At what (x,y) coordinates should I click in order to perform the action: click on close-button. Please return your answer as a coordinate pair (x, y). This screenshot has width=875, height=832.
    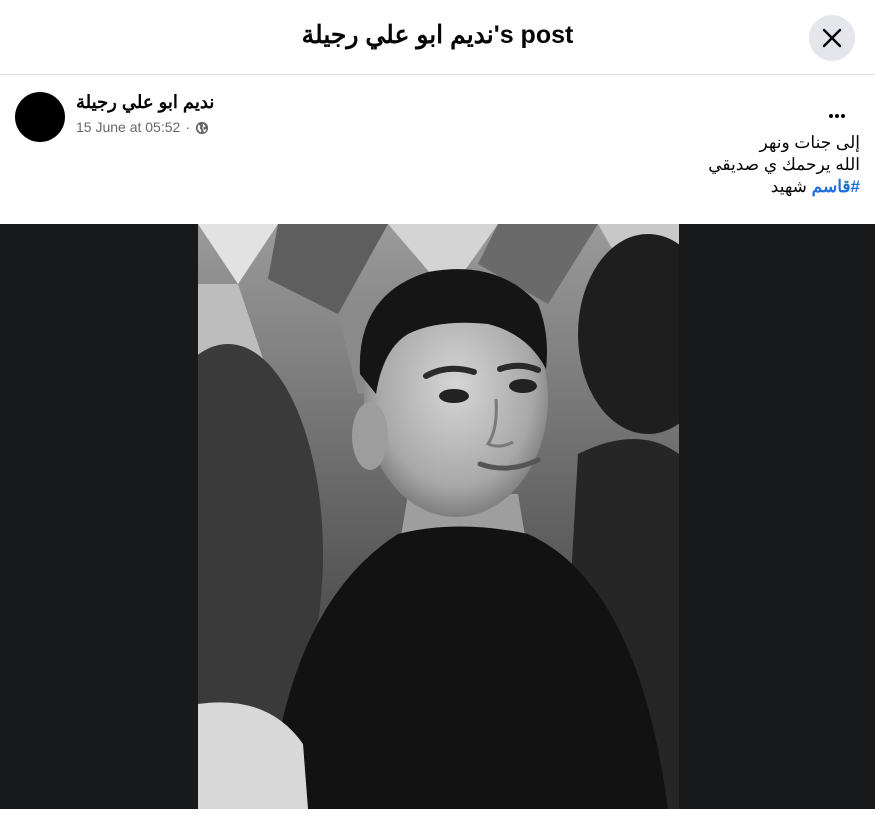
    Looking at the image, I should click on (832, 38).